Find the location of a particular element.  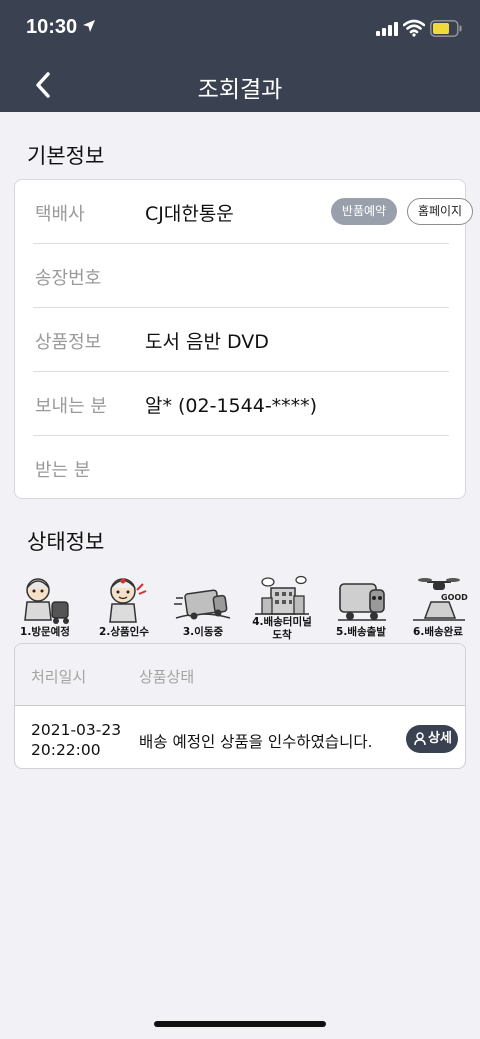

truck-departing-icon is located at coordinates (362, 602).